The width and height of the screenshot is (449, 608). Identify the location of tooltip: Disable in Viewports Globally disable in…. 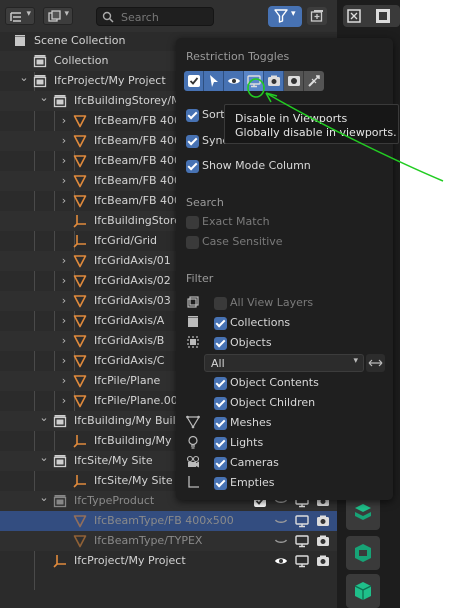
(311, 124).